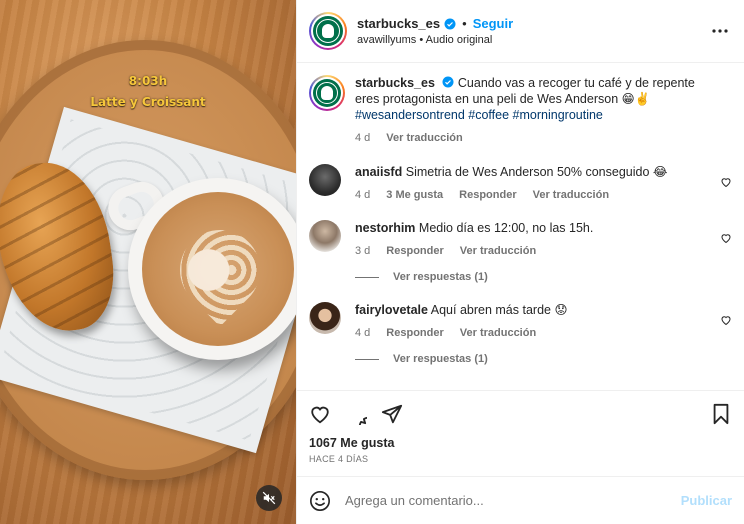 Image resolution: width=744 pixels, height=524 pixels. Describe the element at coordinates (513, 500) in the screenshot. I see `comment-input` at that location.